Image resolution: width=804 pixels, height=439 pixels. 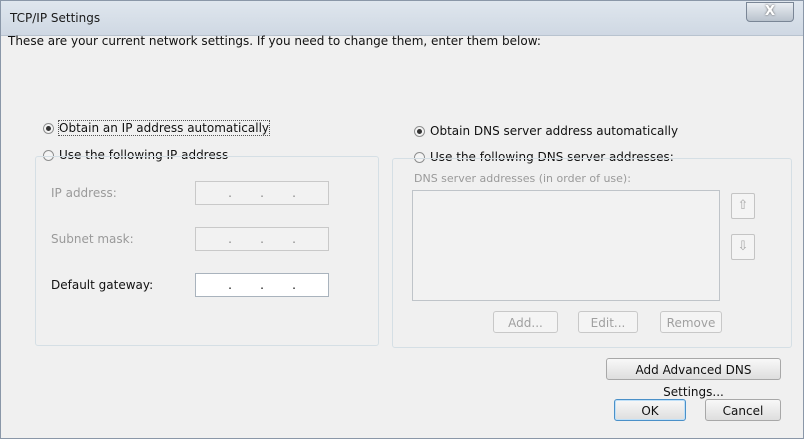 I want to click on move-down-button: ⇩, so click(x=743, y=247).